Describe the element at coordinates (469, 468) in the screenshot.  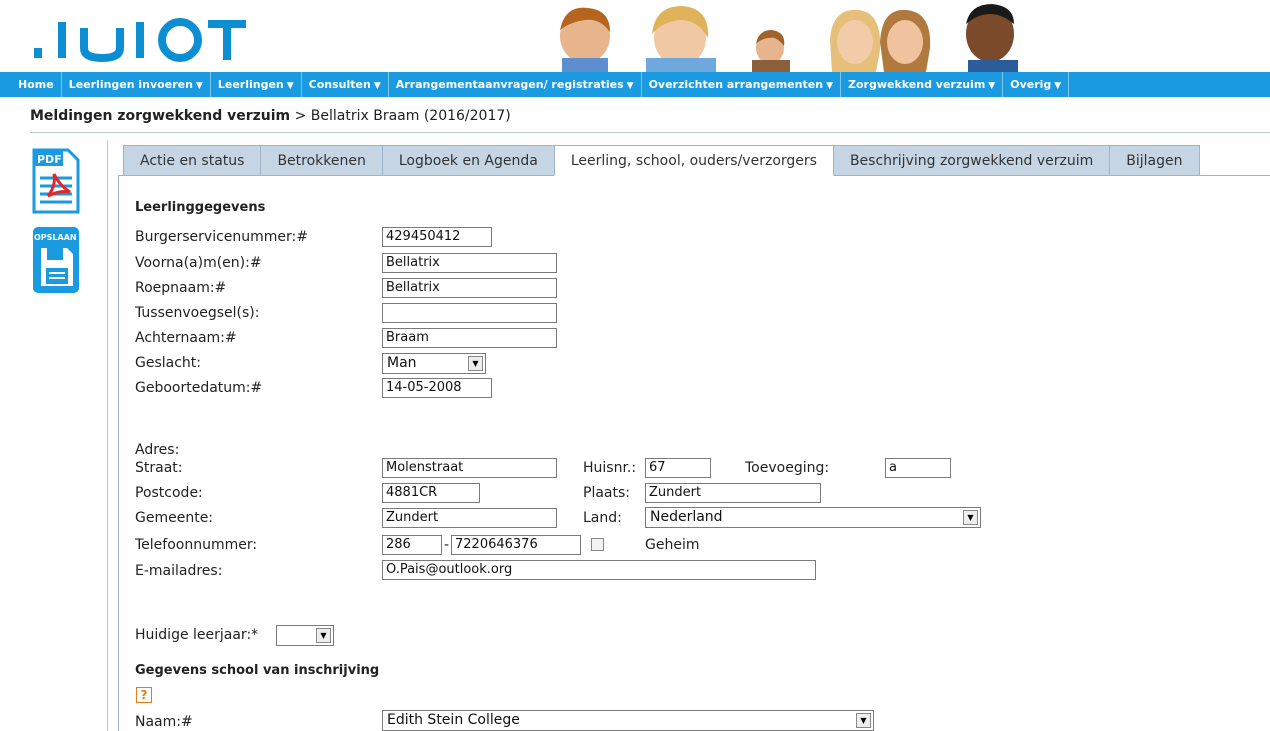
I see `straat-input: Molenstraat` at that location.